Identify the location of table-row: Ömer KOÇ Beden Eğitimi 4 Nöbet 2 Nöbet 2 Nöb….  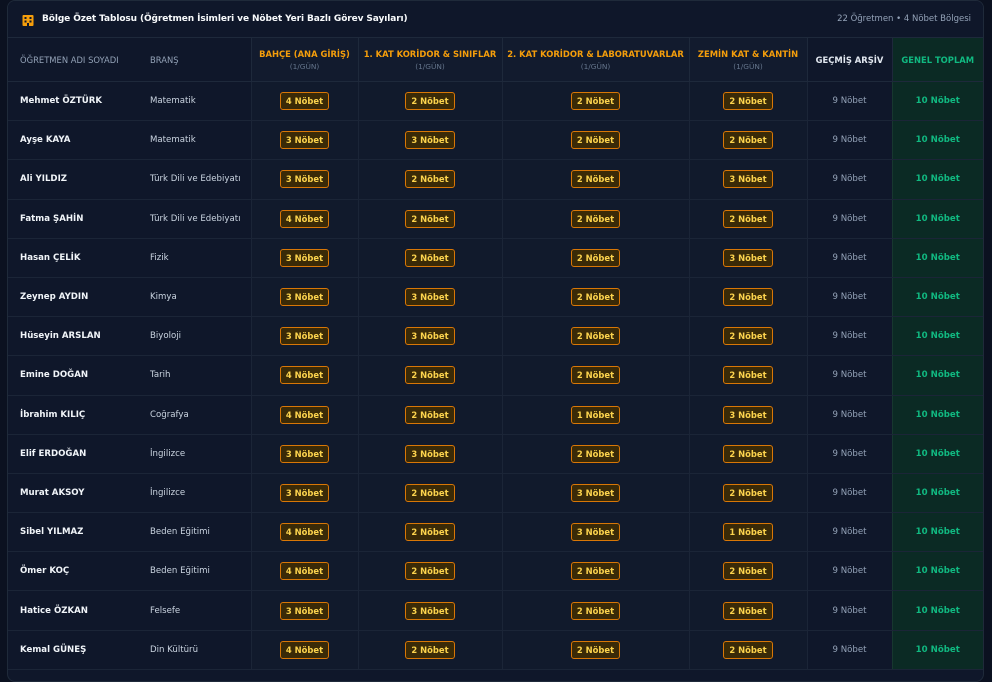
(495, 571).